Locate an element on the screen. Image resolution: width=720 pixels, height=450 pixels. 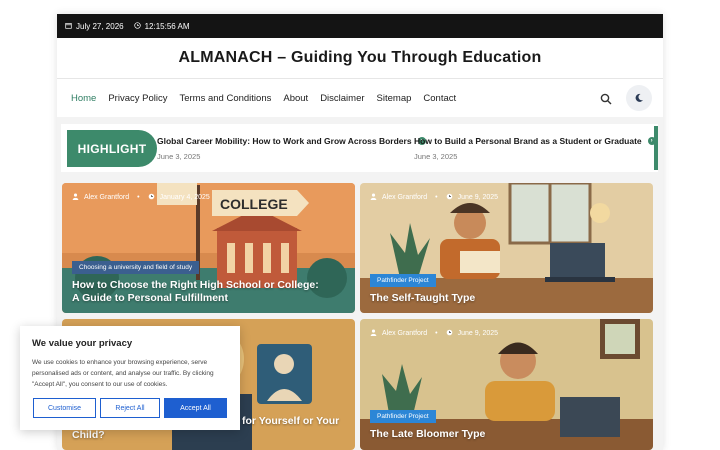
nav-item-privacy-policy: Privacy Policy is located at coordinates (137, 98).